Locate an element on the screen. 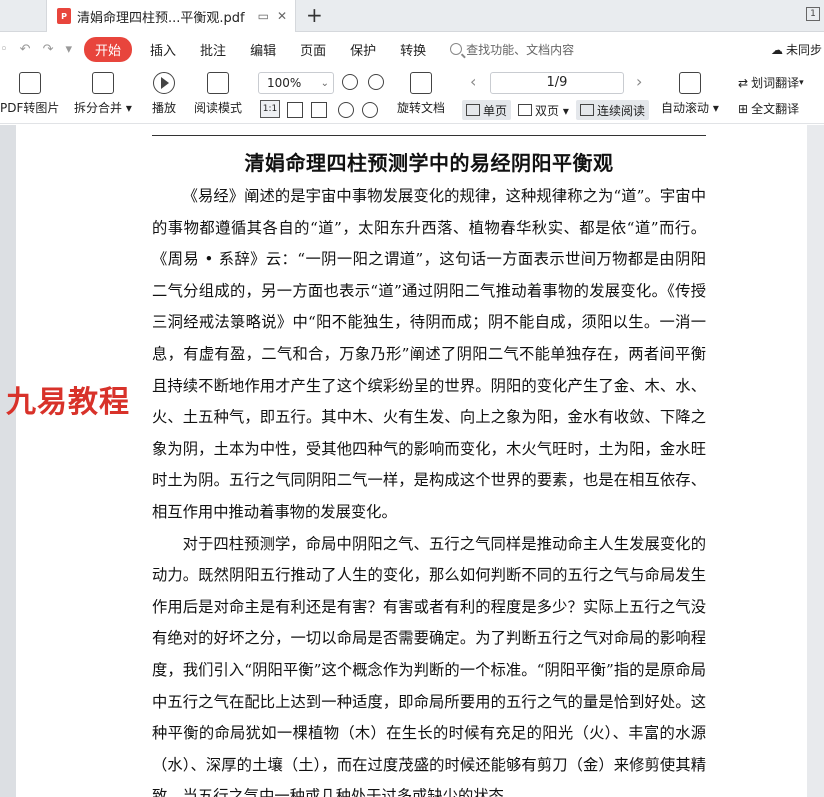 The height and width of the screenshot is (797, 824). fit-width-icon is located at coordinates (319, 110).